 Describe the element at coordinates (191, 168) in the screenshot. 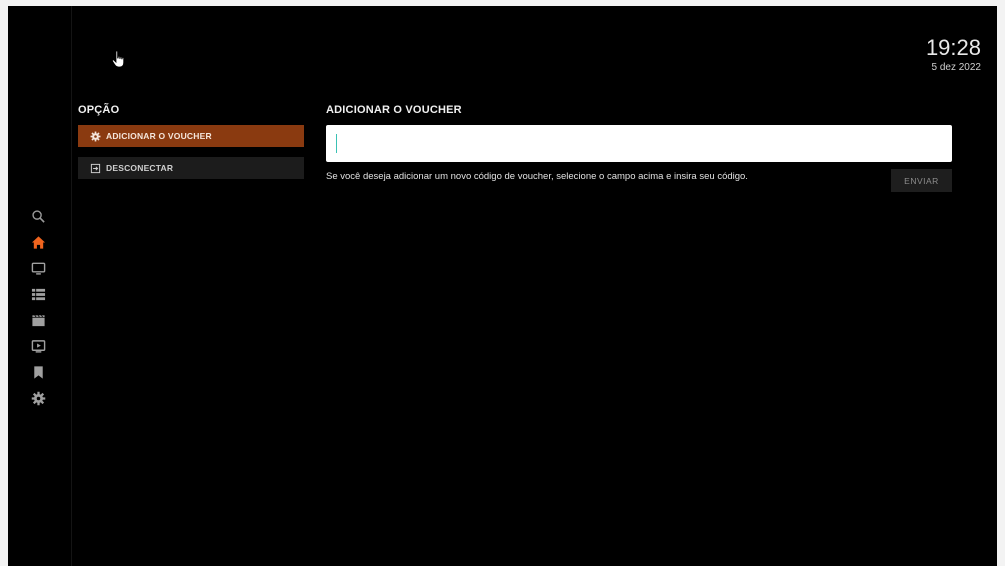

I see `disconnect-button: DESCONECTAR` at that location.